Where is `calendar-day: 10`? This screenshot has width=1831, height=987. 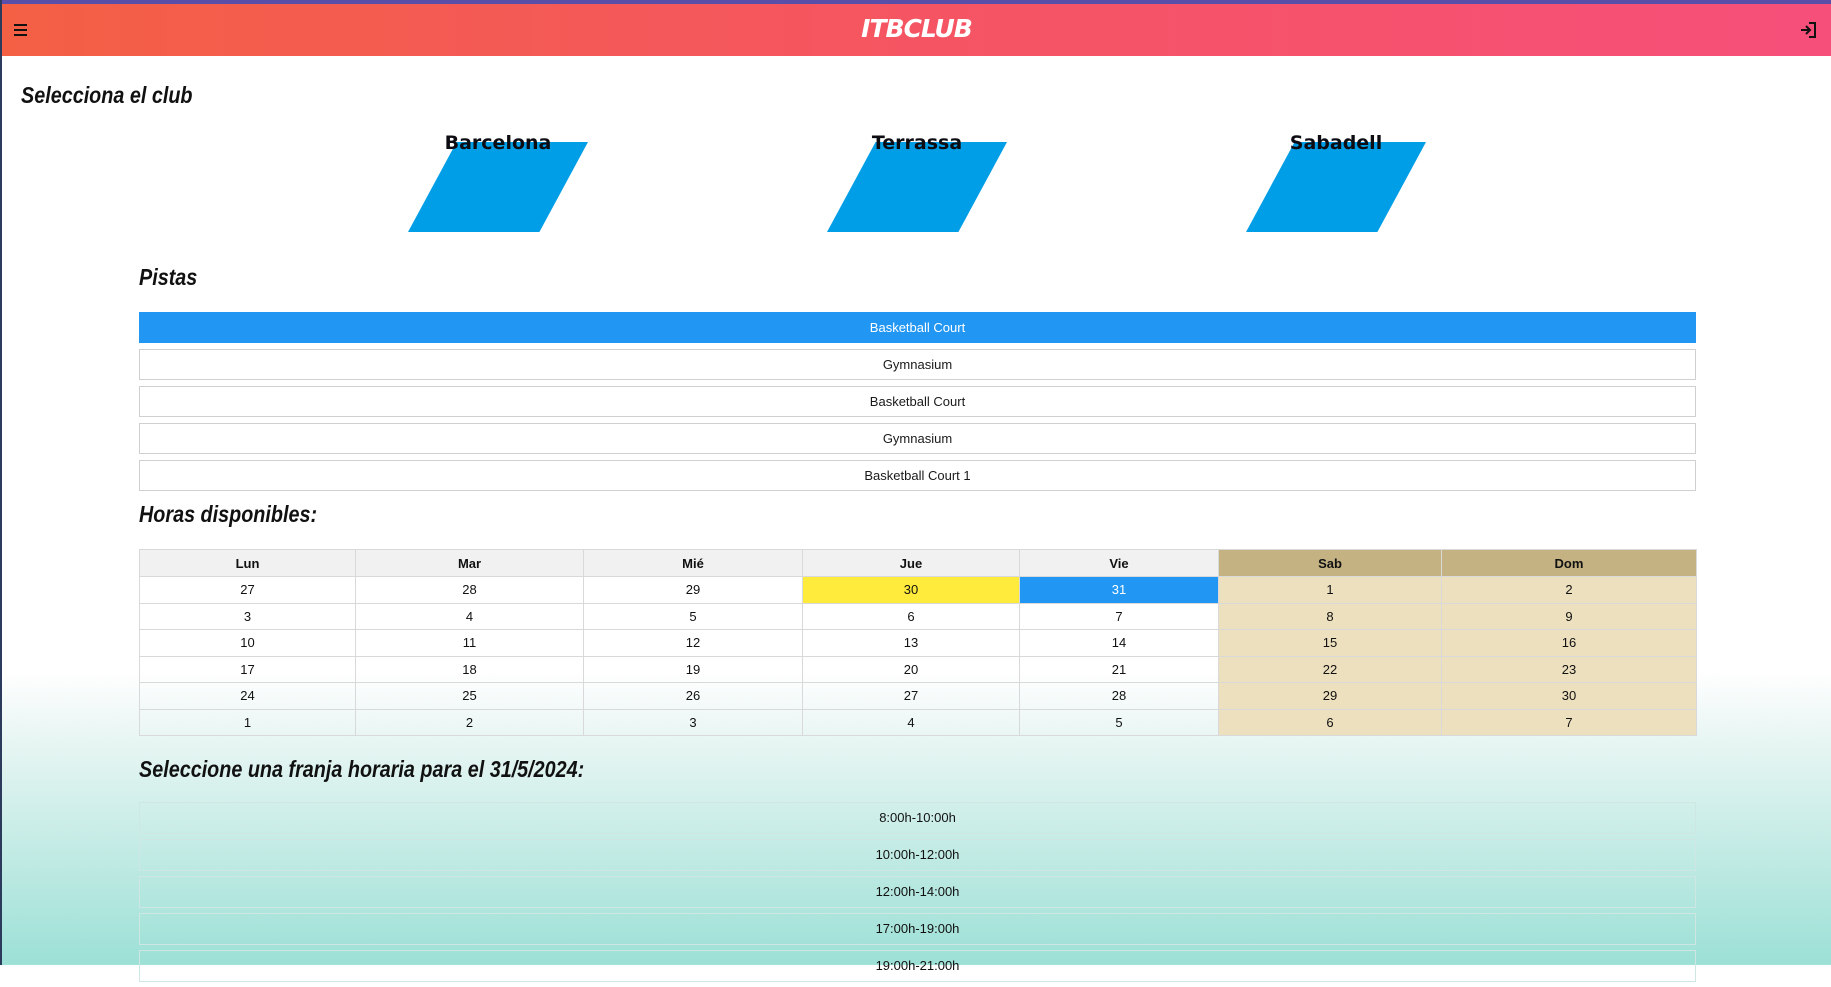
calendar-day: 10 is located at coordinates (247, 643).